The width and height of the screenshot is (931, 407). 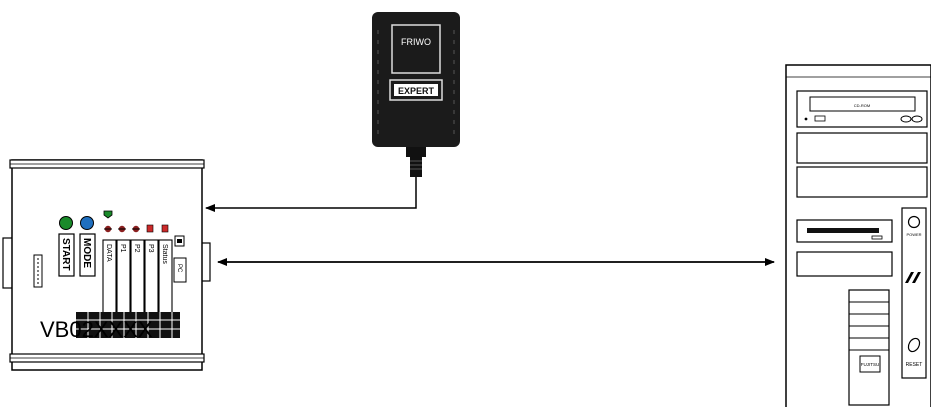 What do you see at coordinates (136, 248) in the screenshot?
I see `led-label-p2: P2` at bounding box center [136, 248].